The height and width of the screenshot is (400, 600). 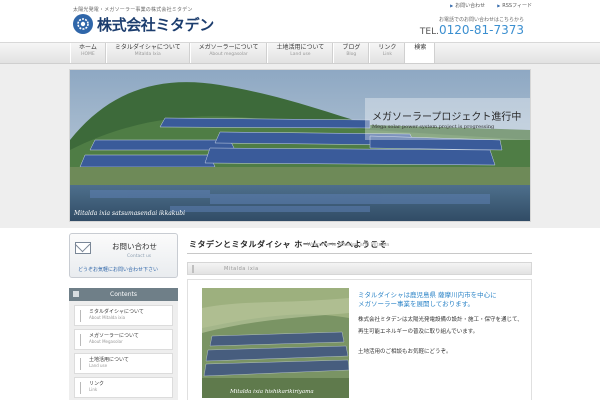 I want to click on gear-icon, so click(x=83, y=24).